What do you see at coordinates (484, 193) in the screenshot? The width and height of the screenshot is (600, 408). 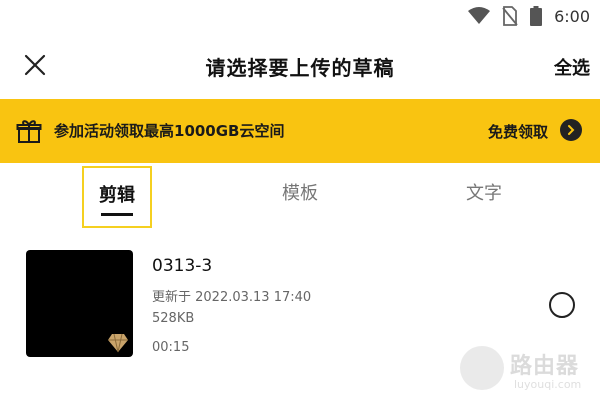 I see `tab-label: 文字` at bounding box center [484, 193].